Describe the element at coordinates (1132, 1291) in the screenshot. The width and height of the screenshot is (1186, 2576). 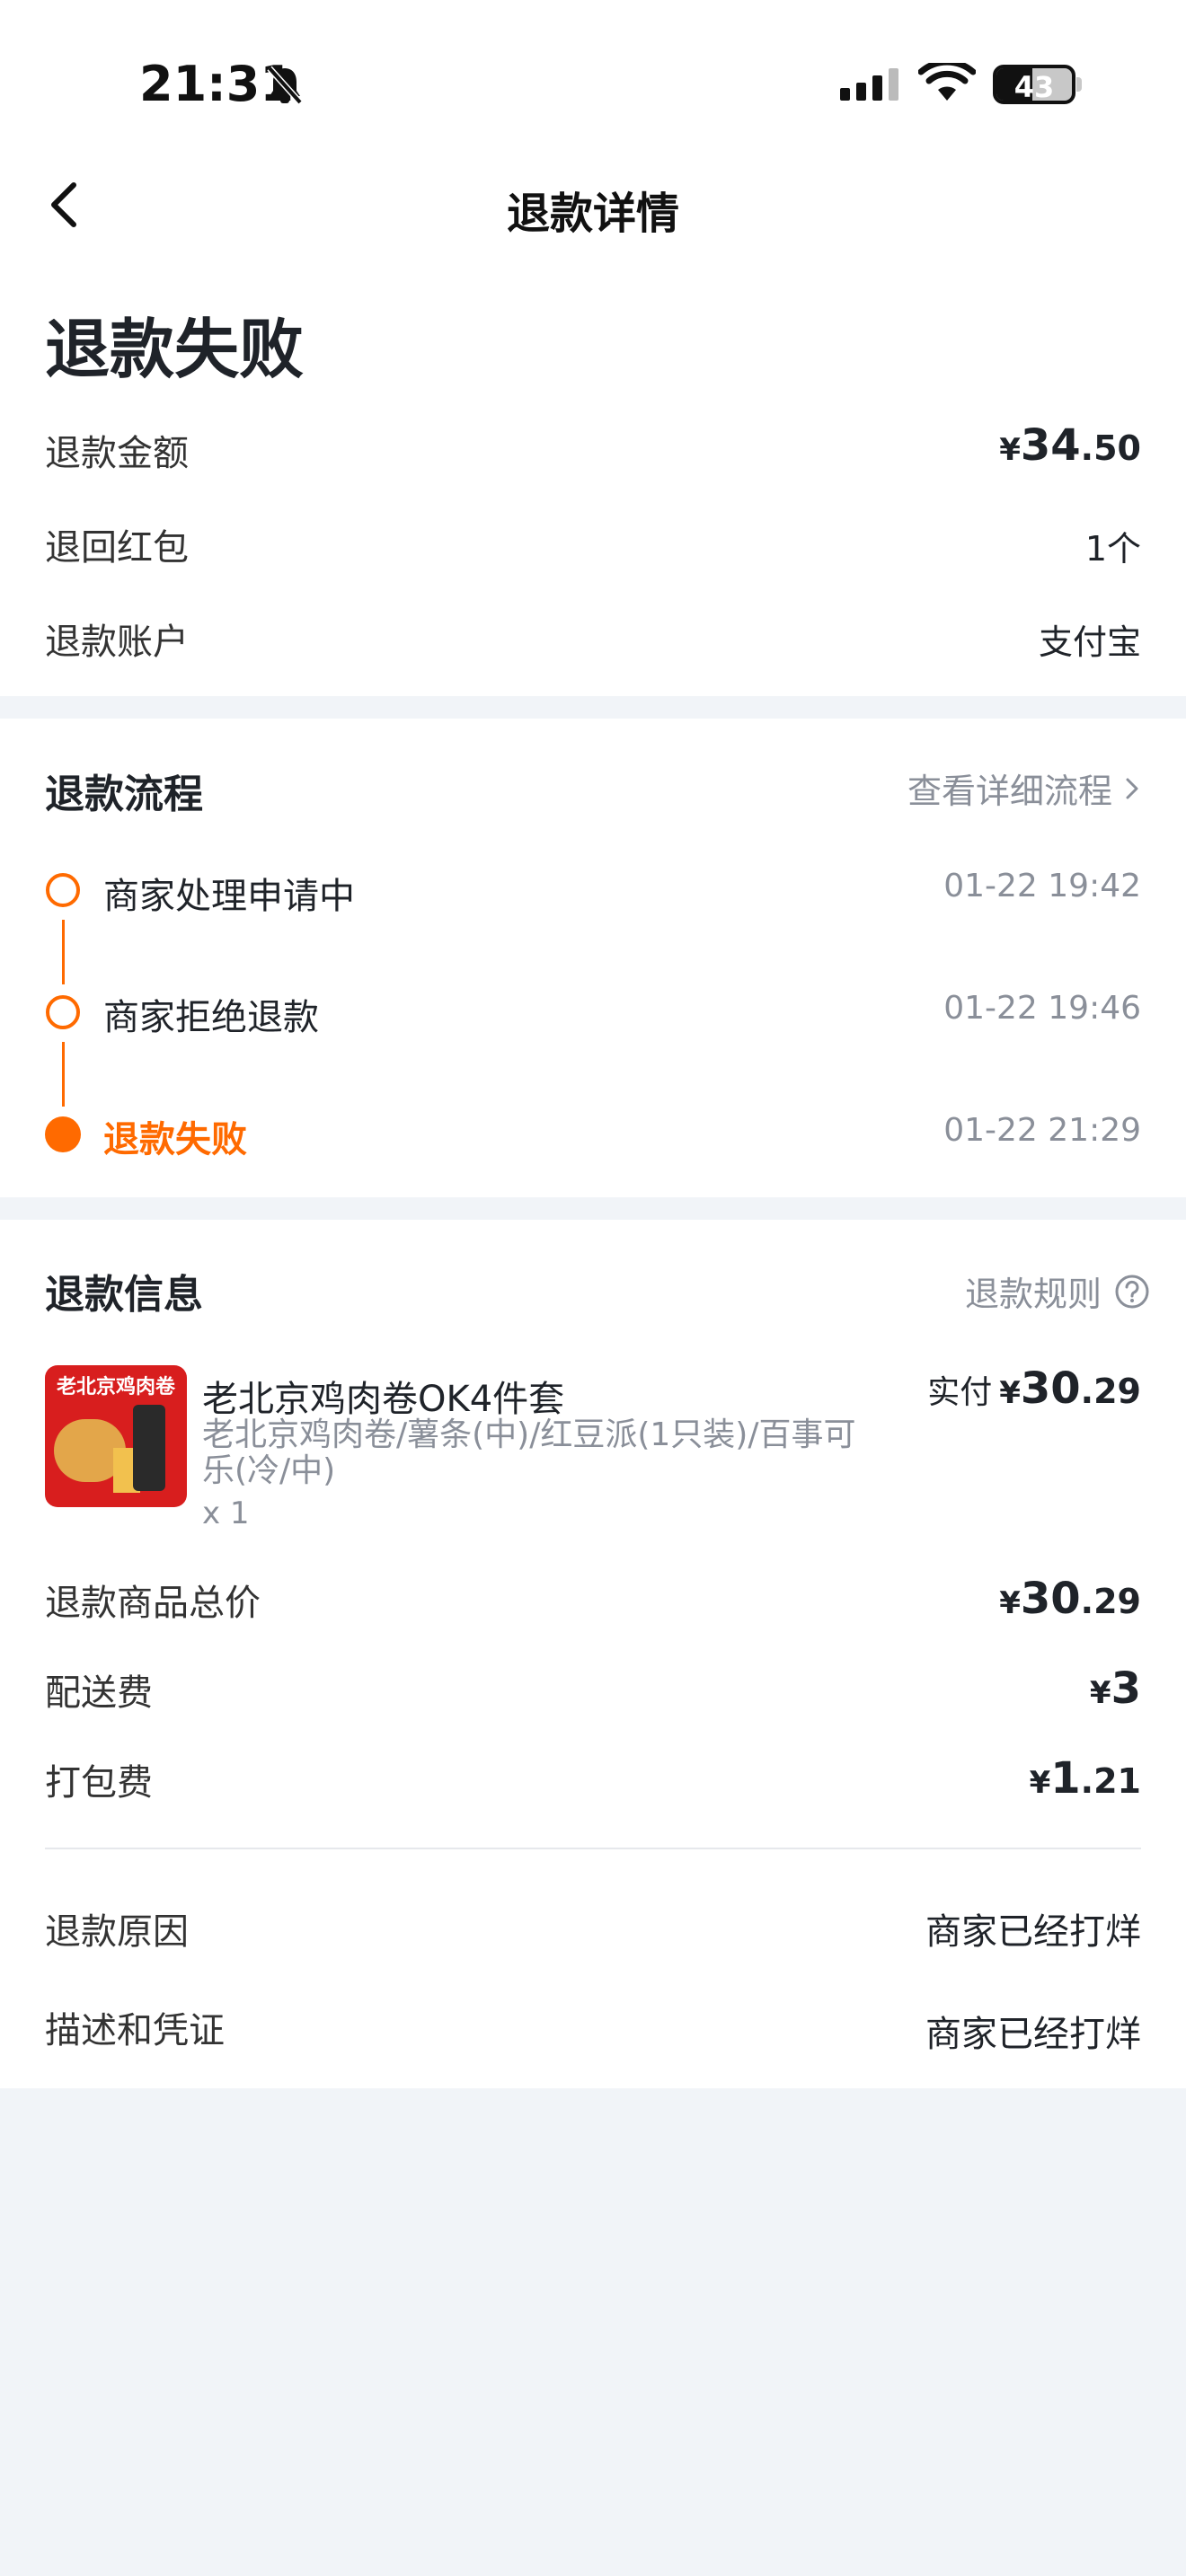
I see `help-icon` at that location.